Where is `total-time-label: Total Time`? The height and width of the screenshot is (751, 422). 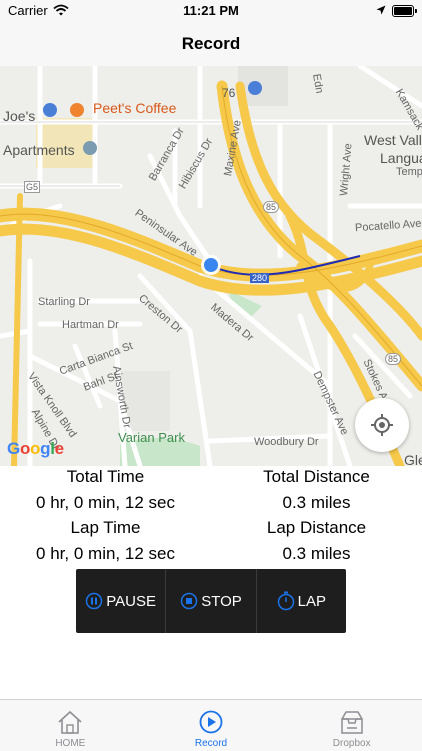 total-time-label: Total Time is located at coordinates (105, 476).